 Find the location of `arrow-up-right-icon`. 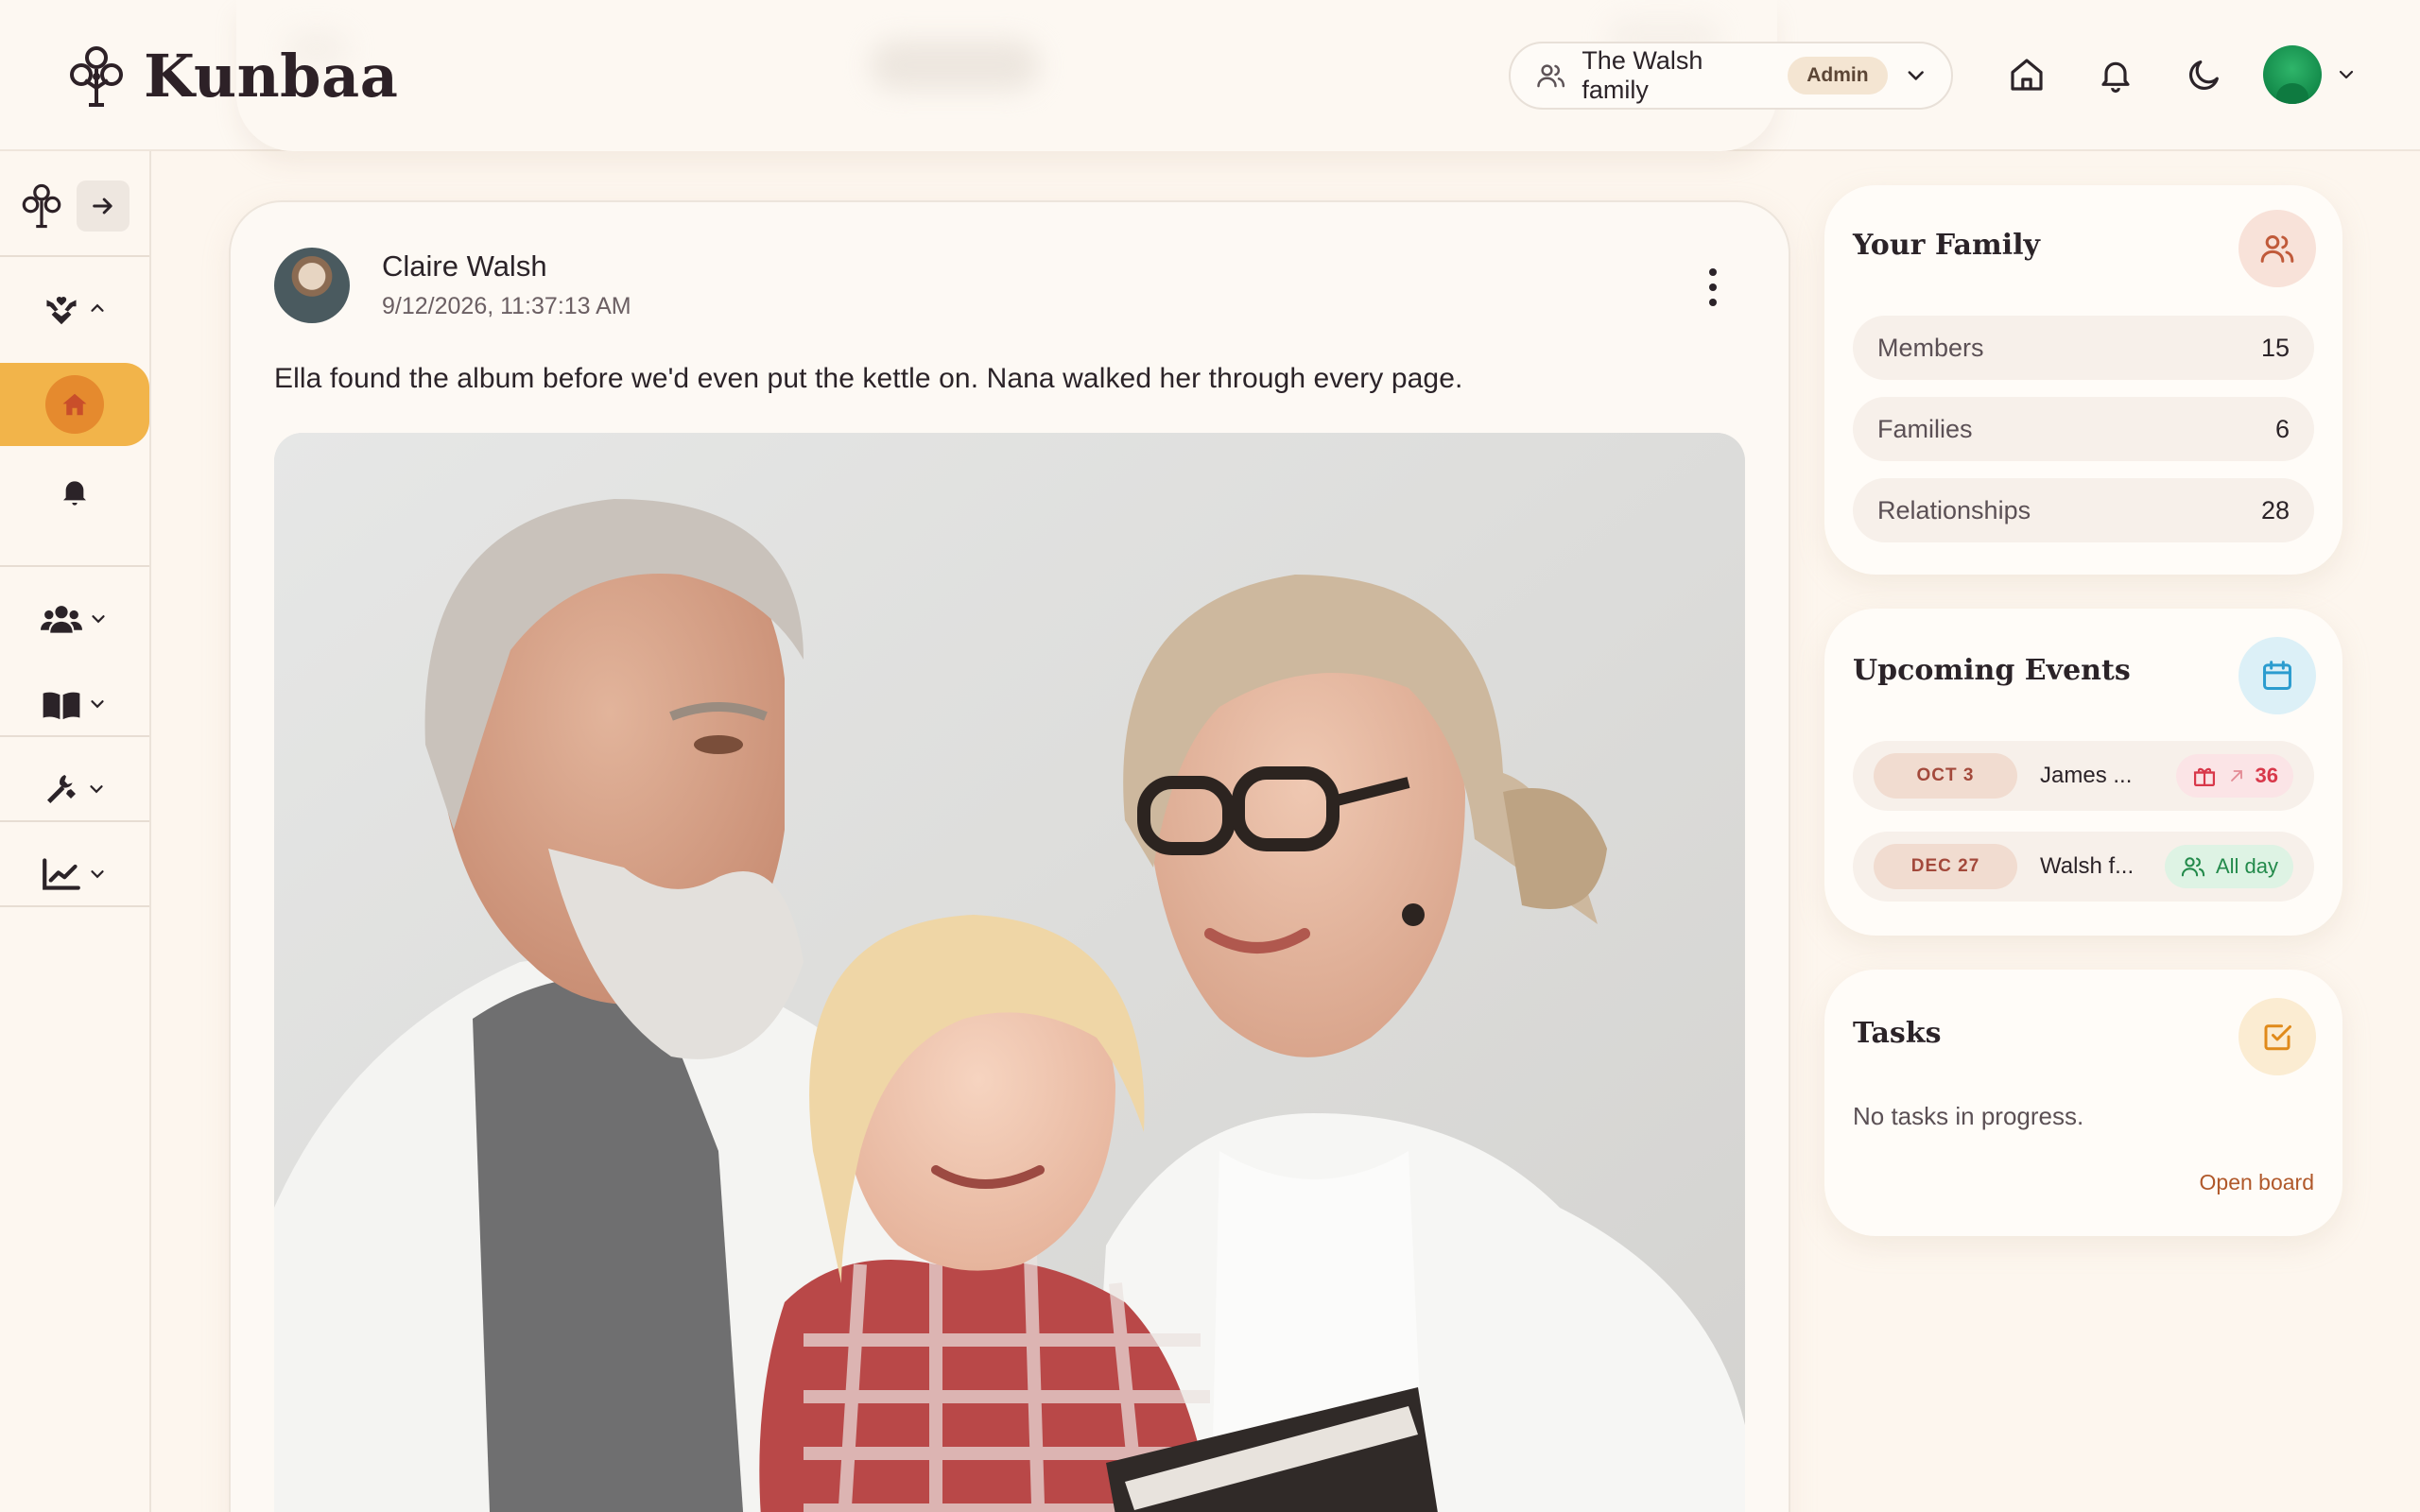

arrow-up-right-icon is located at coordinates (2236, 776).